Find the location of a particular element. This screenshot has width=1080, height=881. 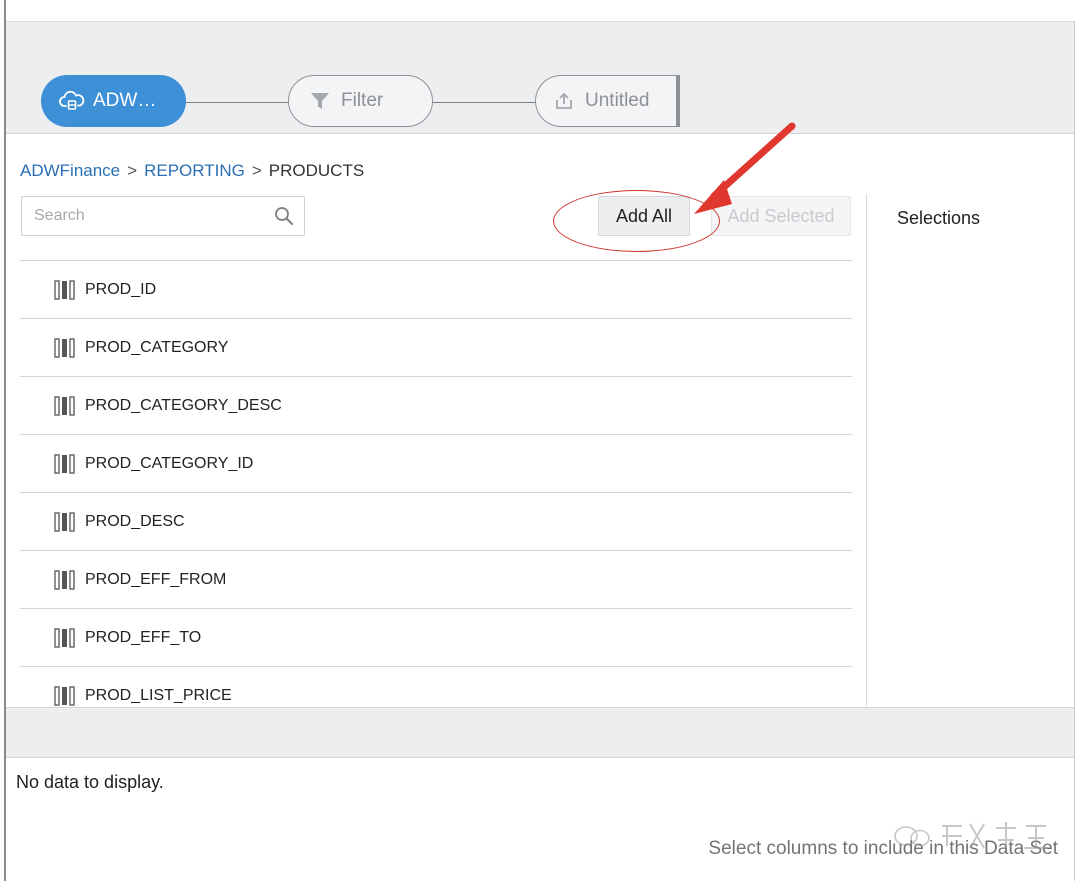

search-input is located at coordinates (142, 216).